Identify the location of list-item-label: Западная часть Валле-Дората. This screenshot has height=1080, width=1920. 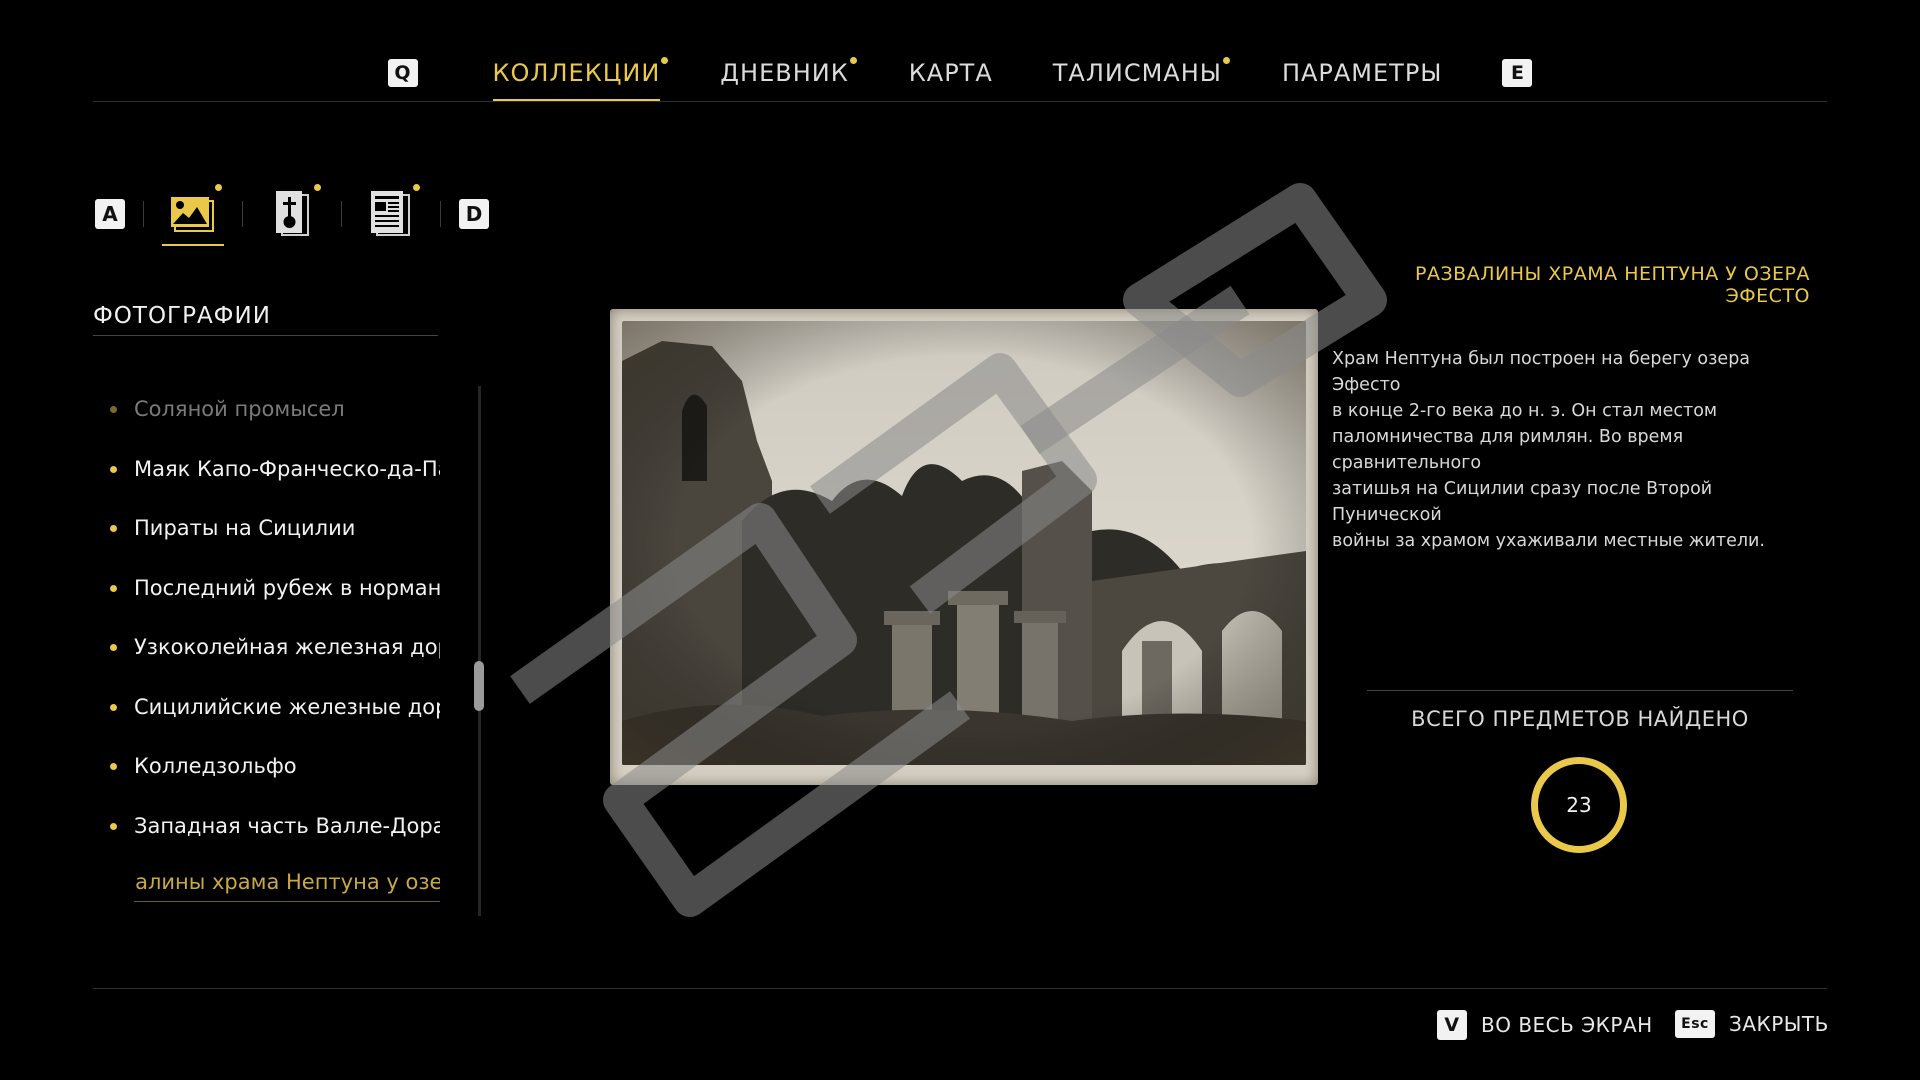
(287, 825).